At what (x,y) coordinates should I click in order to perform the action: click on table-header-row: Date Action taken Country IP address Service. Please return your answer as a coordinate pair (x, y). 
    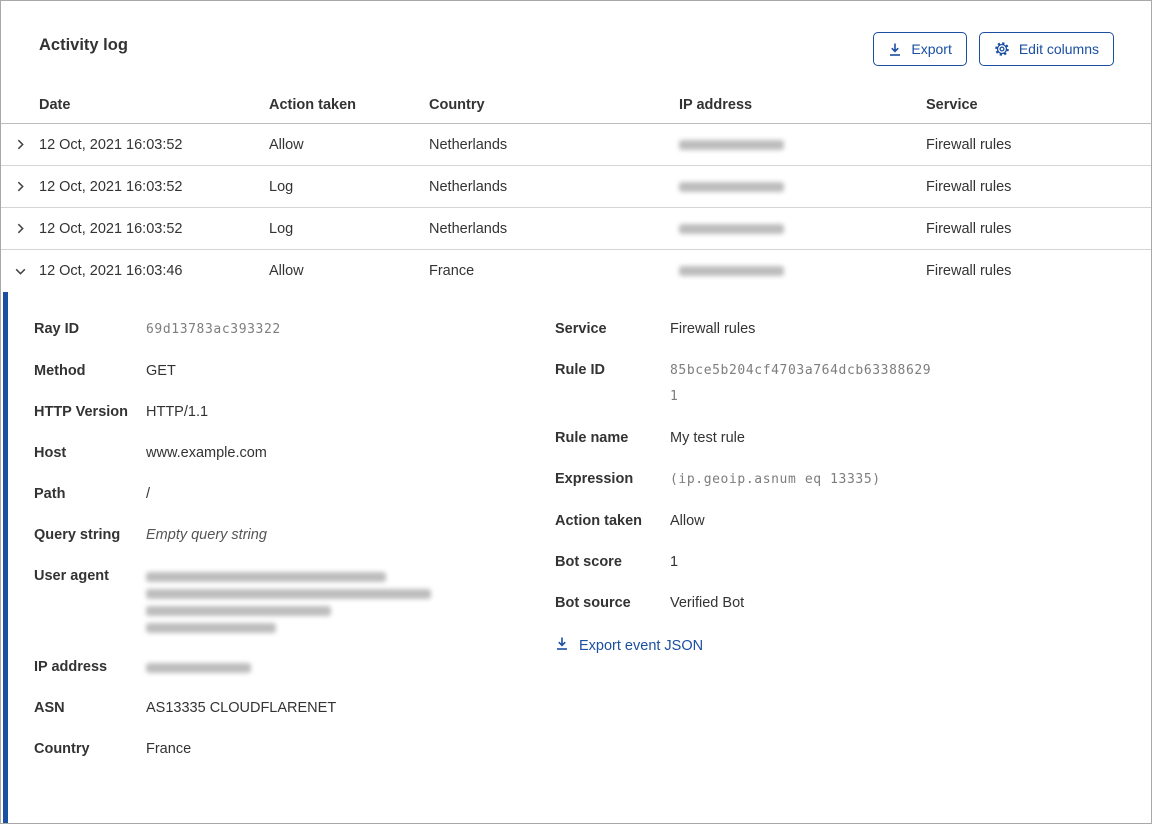
    Looking at the image, I should click on (576, 105).